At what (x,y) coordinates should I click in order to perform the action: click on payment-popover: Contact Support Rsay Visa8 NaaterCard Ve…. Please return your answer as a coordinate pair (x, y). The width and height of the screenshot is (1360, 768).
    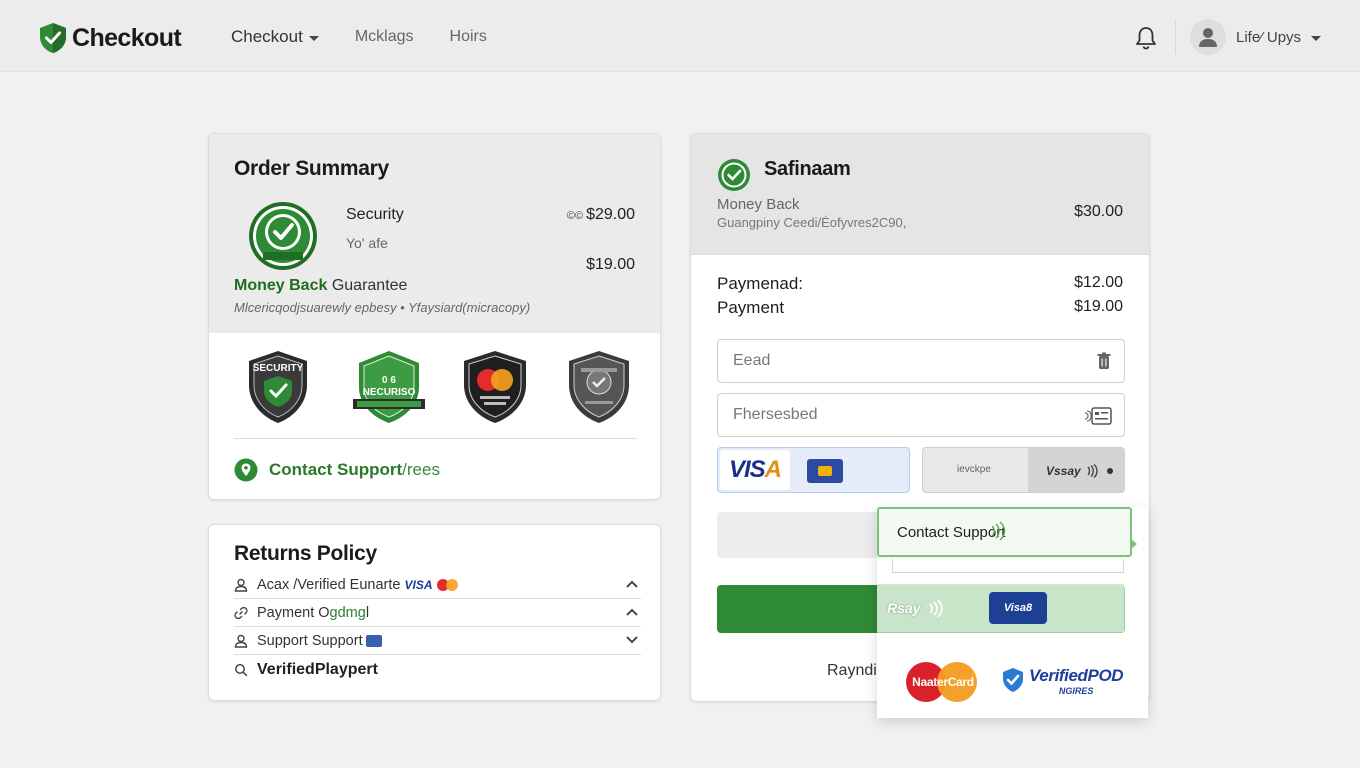
    Looking at the image, I should click on (1012, 612).